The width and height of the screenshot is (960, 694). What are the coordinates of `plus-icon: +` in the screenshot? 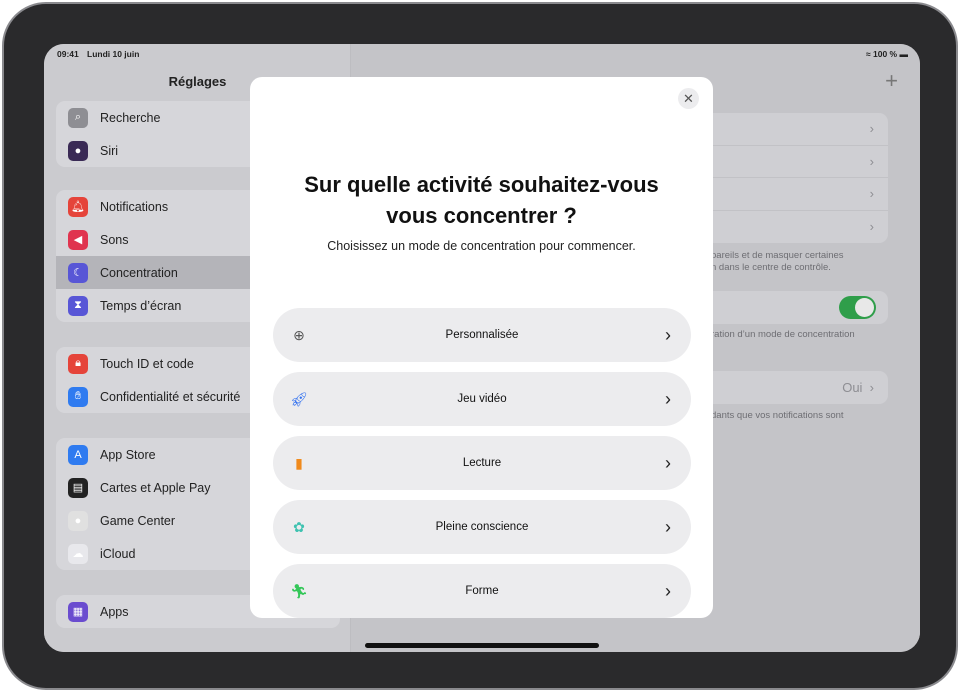 It's located at (891, 81).